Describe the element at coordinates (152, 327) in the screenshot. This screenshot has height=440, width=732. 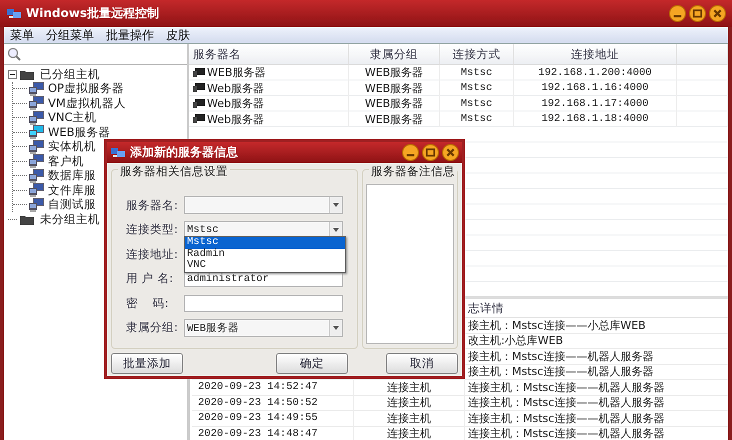
I see `field-label: 隶属分组:` at that location.